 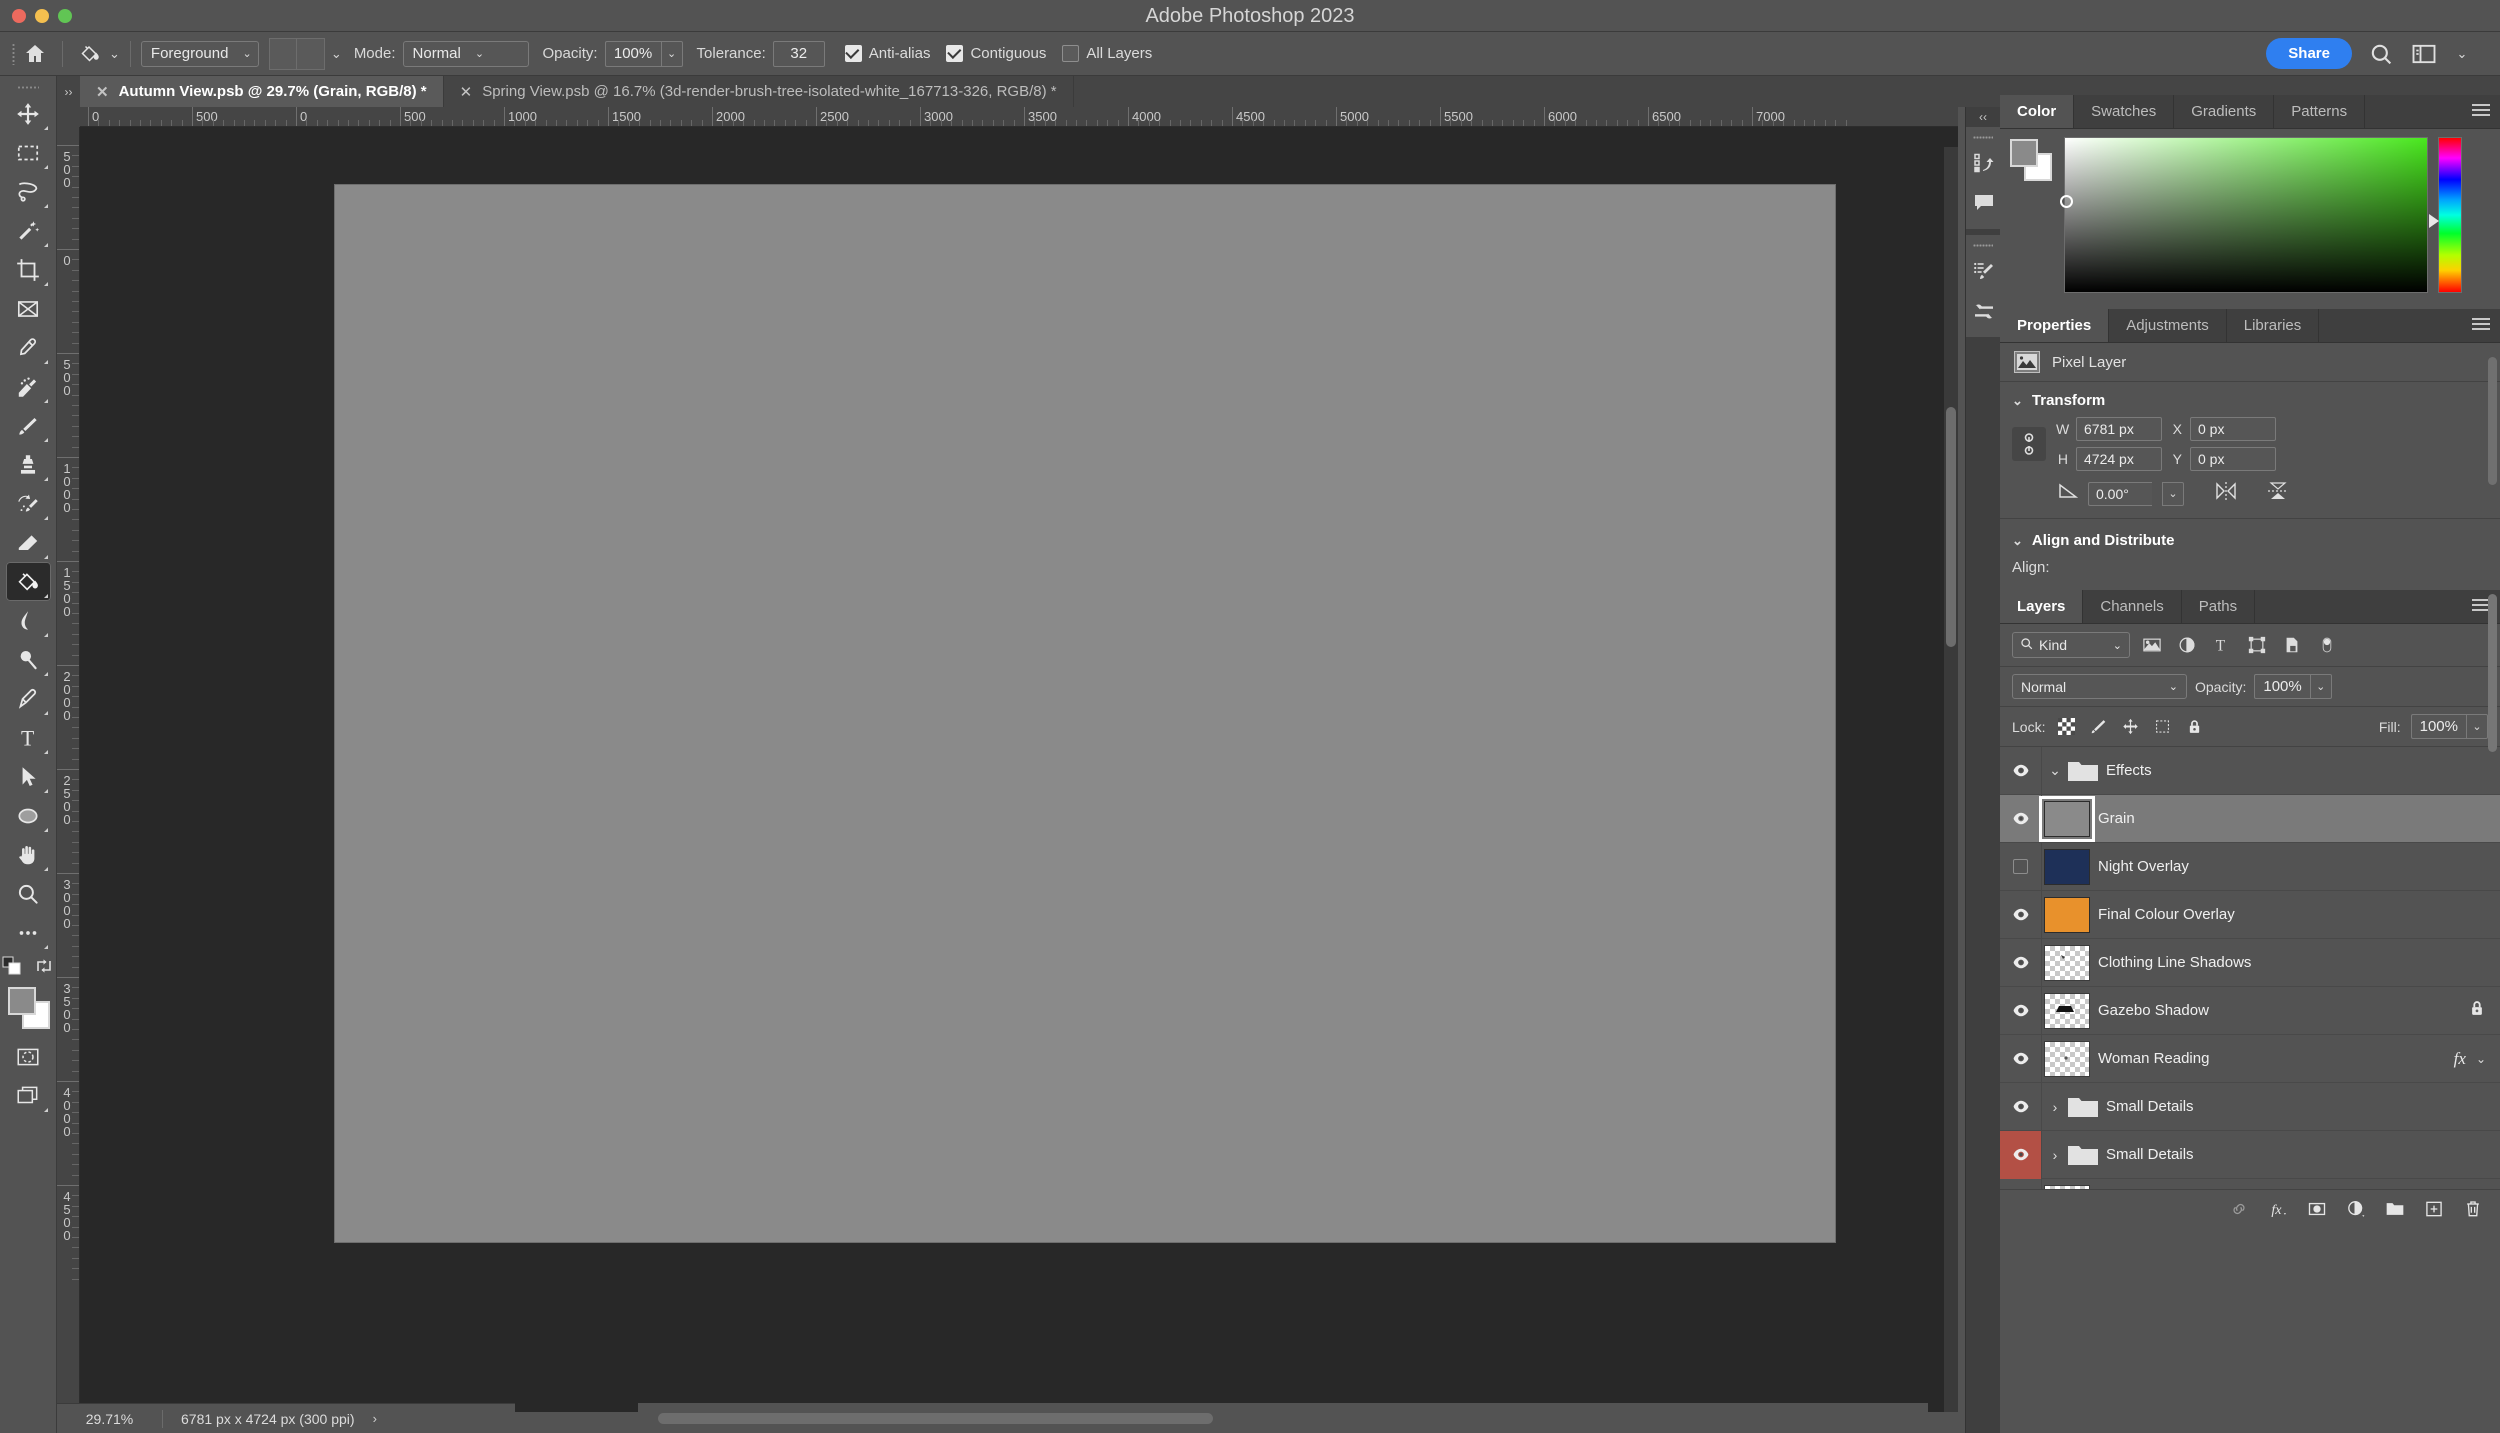 I want to click on lock-all-icon, so click(x=2194, y=727).